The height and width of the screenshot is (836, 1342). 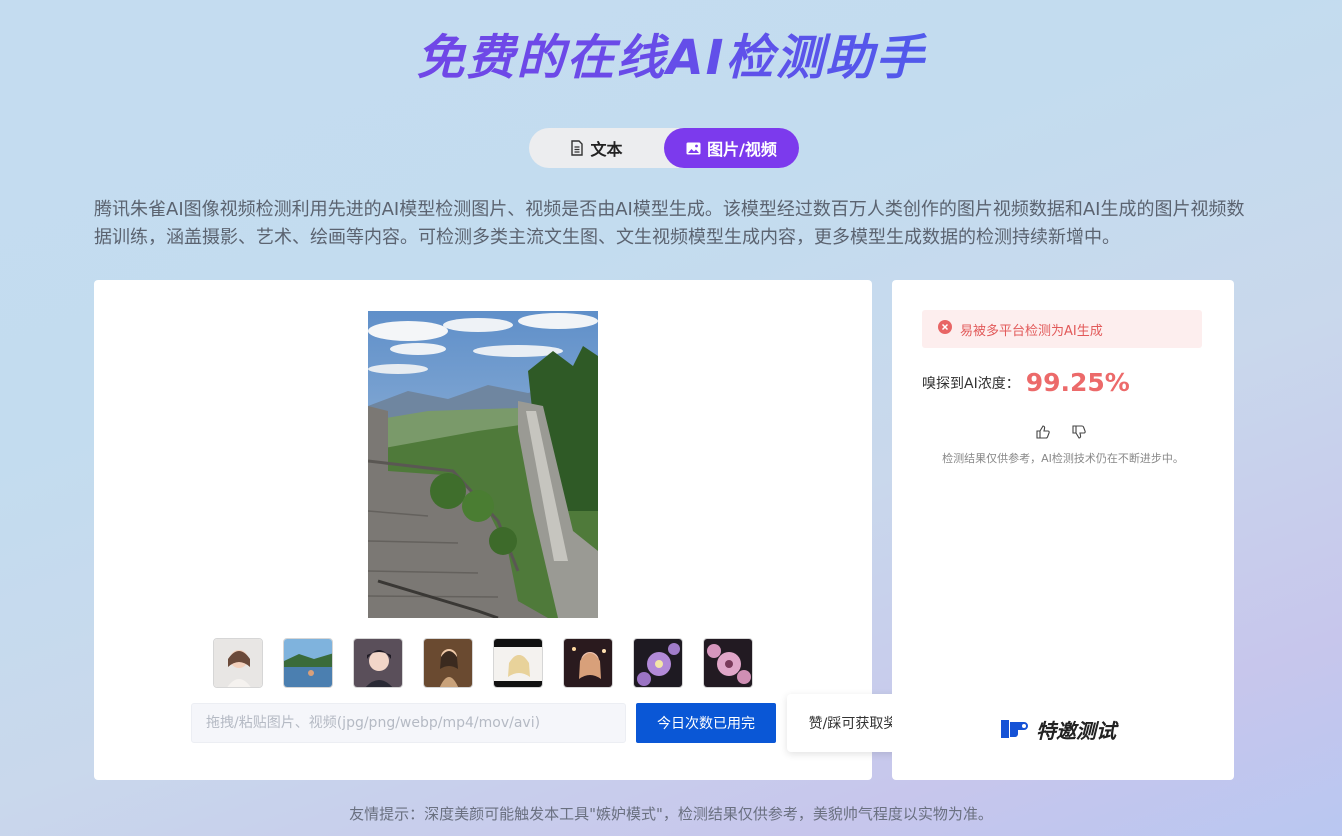 What do you see at coordinates (378, 663) in the screenshot?
I see `thumbnail-anime-boy` at bounding box center [378, 663].